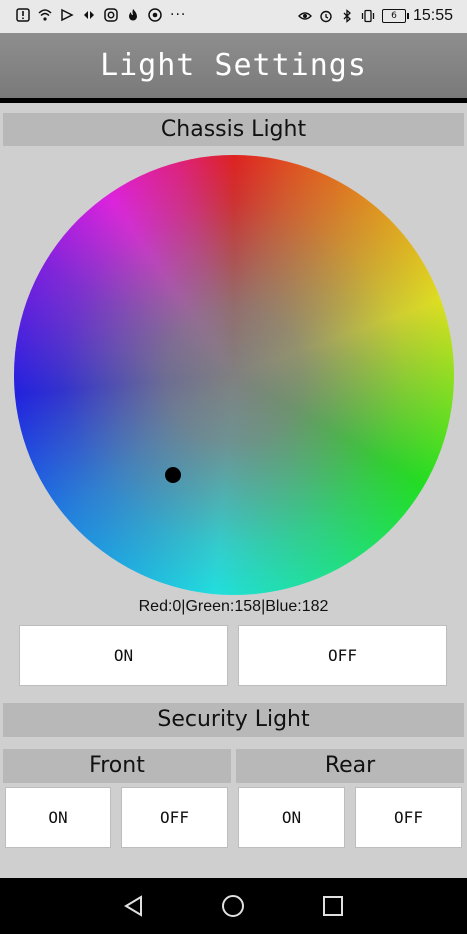 The height and width of the screenshot is (934, 467). Describe the element at coordinates (155, 15) in the screenshot. I see `chrome-icon` at that location.